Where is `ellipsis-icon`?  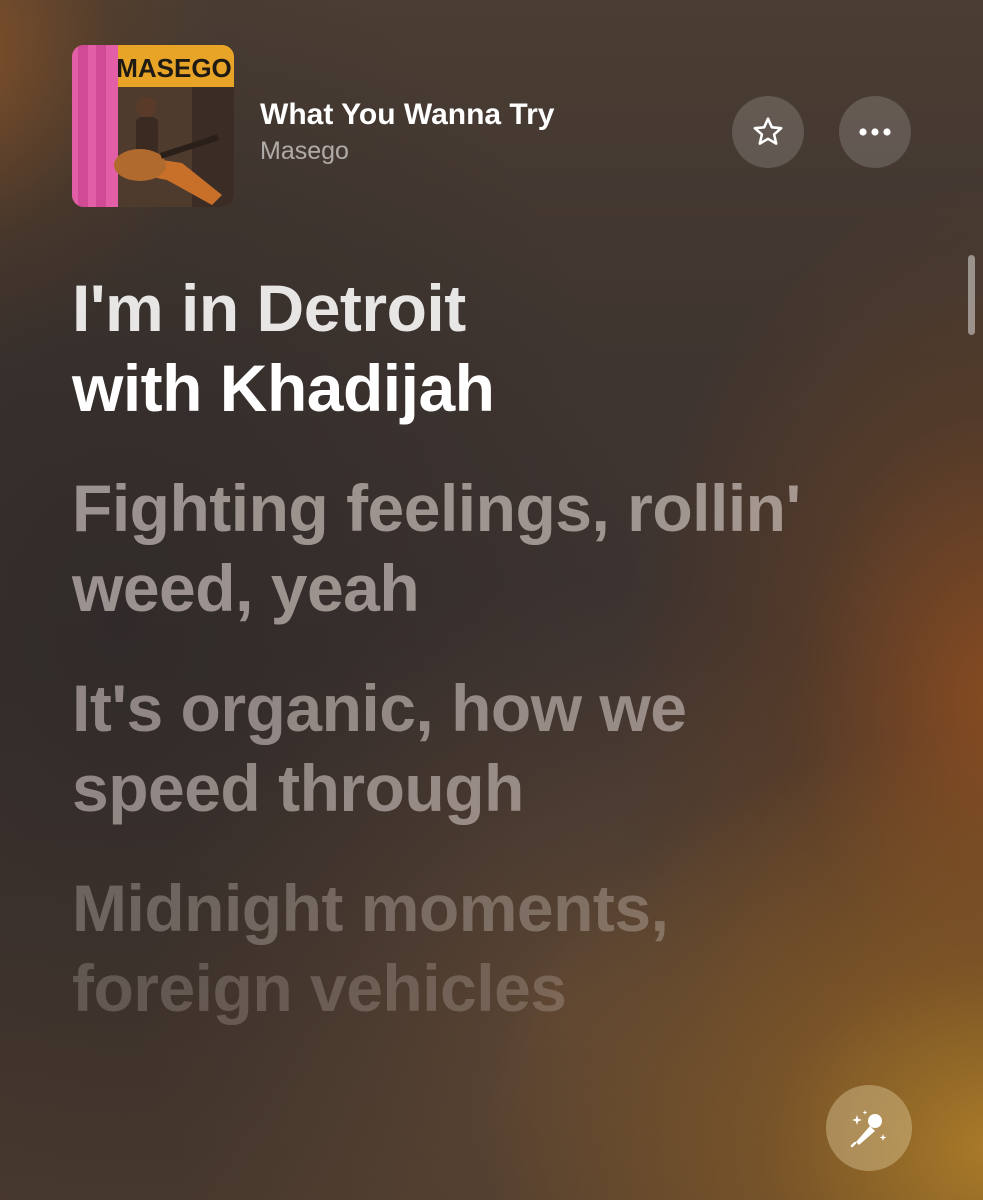 ellipsis-icon is located at coordinates (875, 132).